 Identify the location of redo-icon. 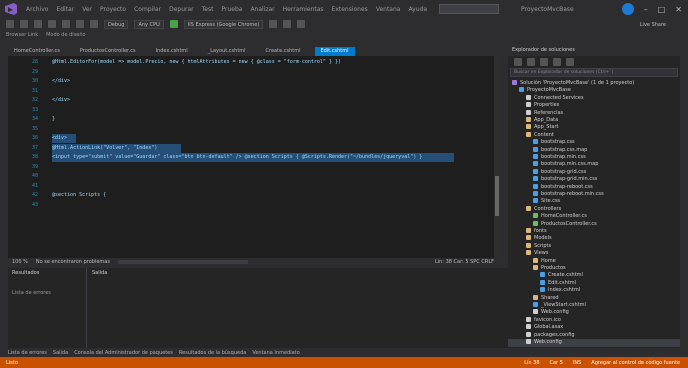
(94, 24).